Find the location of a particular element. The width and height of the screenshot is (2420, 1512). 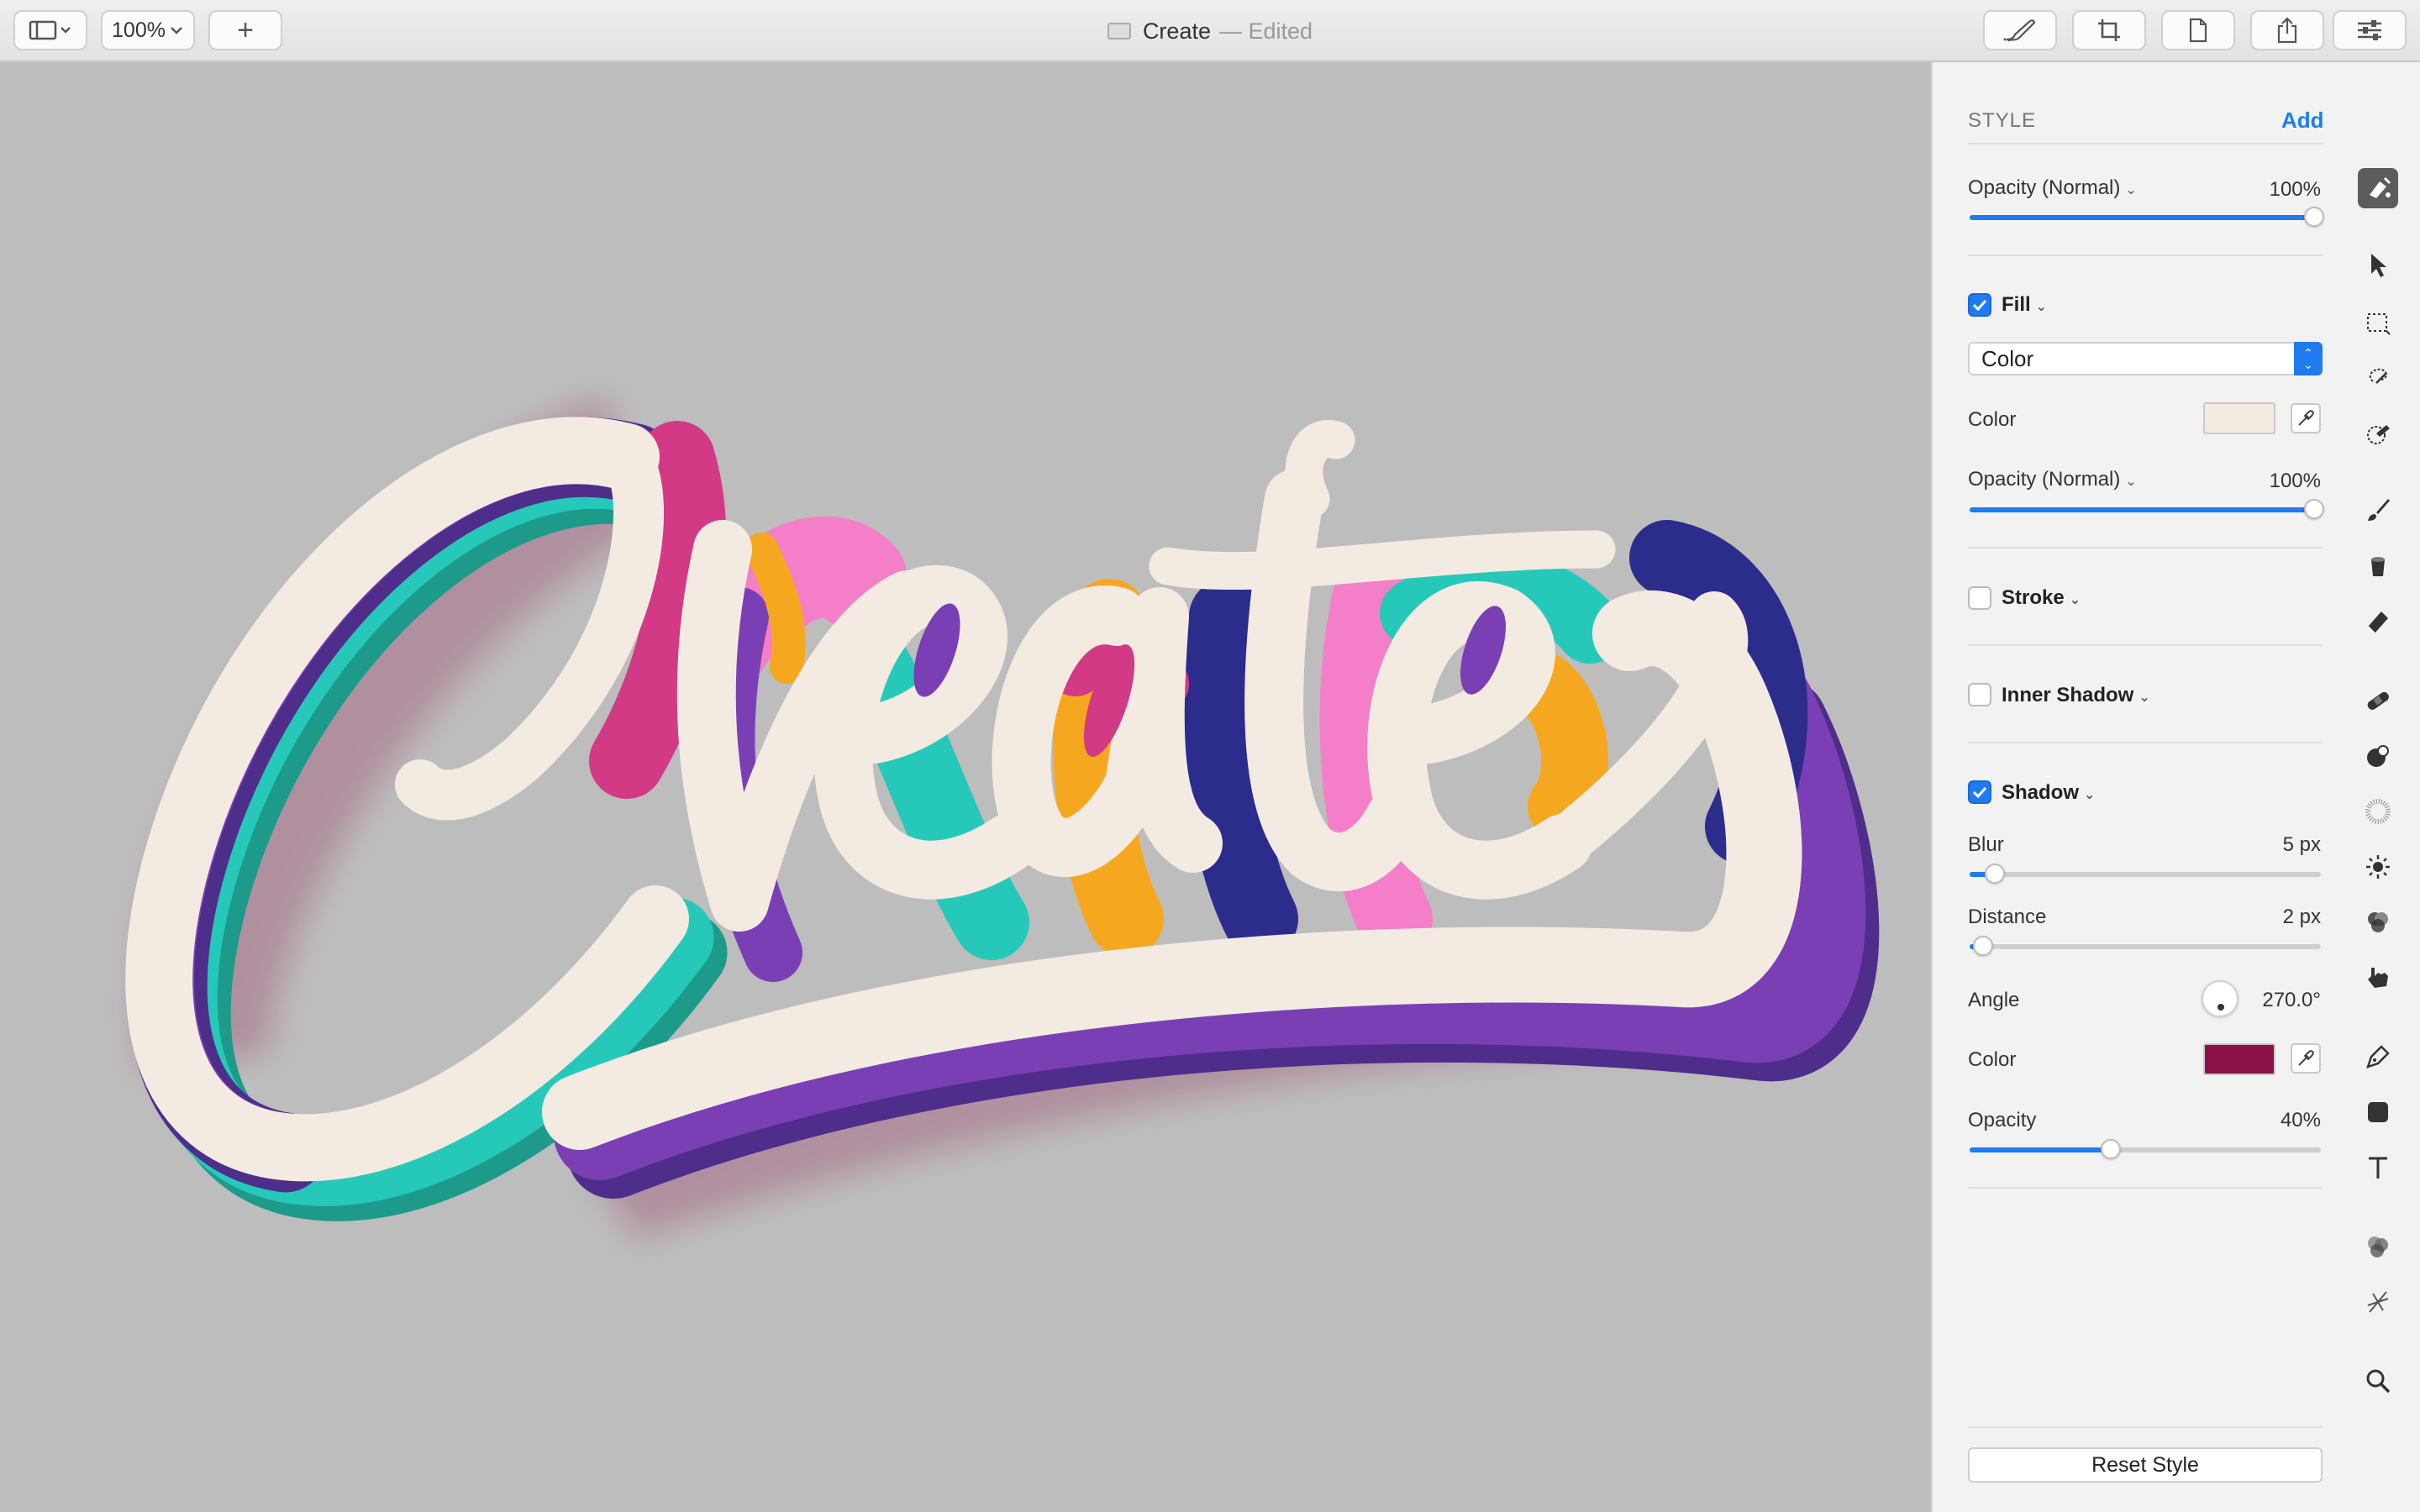

noise-tool is located at coordinates (2378, 811).